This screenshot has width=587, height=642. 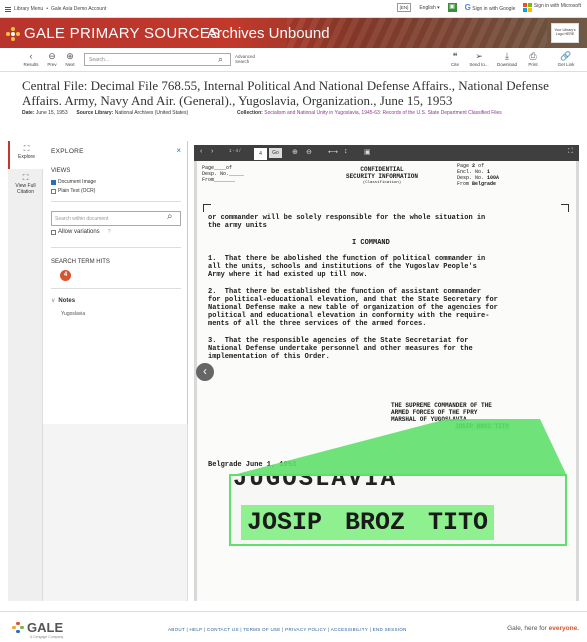 What do you see at coordinates (552, 7) in the screenshot?
I see `microsoft-signin: Sign in with Microsoft` at bounding box center [552, 7].